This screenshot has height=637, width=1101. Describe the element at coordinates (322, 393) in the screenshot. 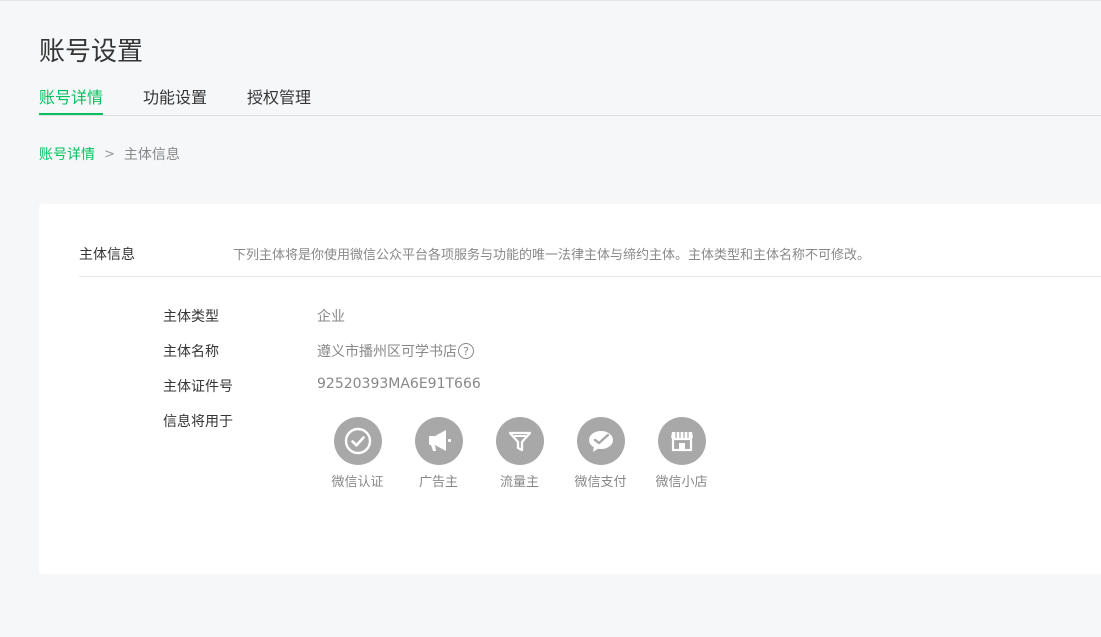

I see `entity-cert-row: 主体证件号 92520393MA6E91T666` at that location.